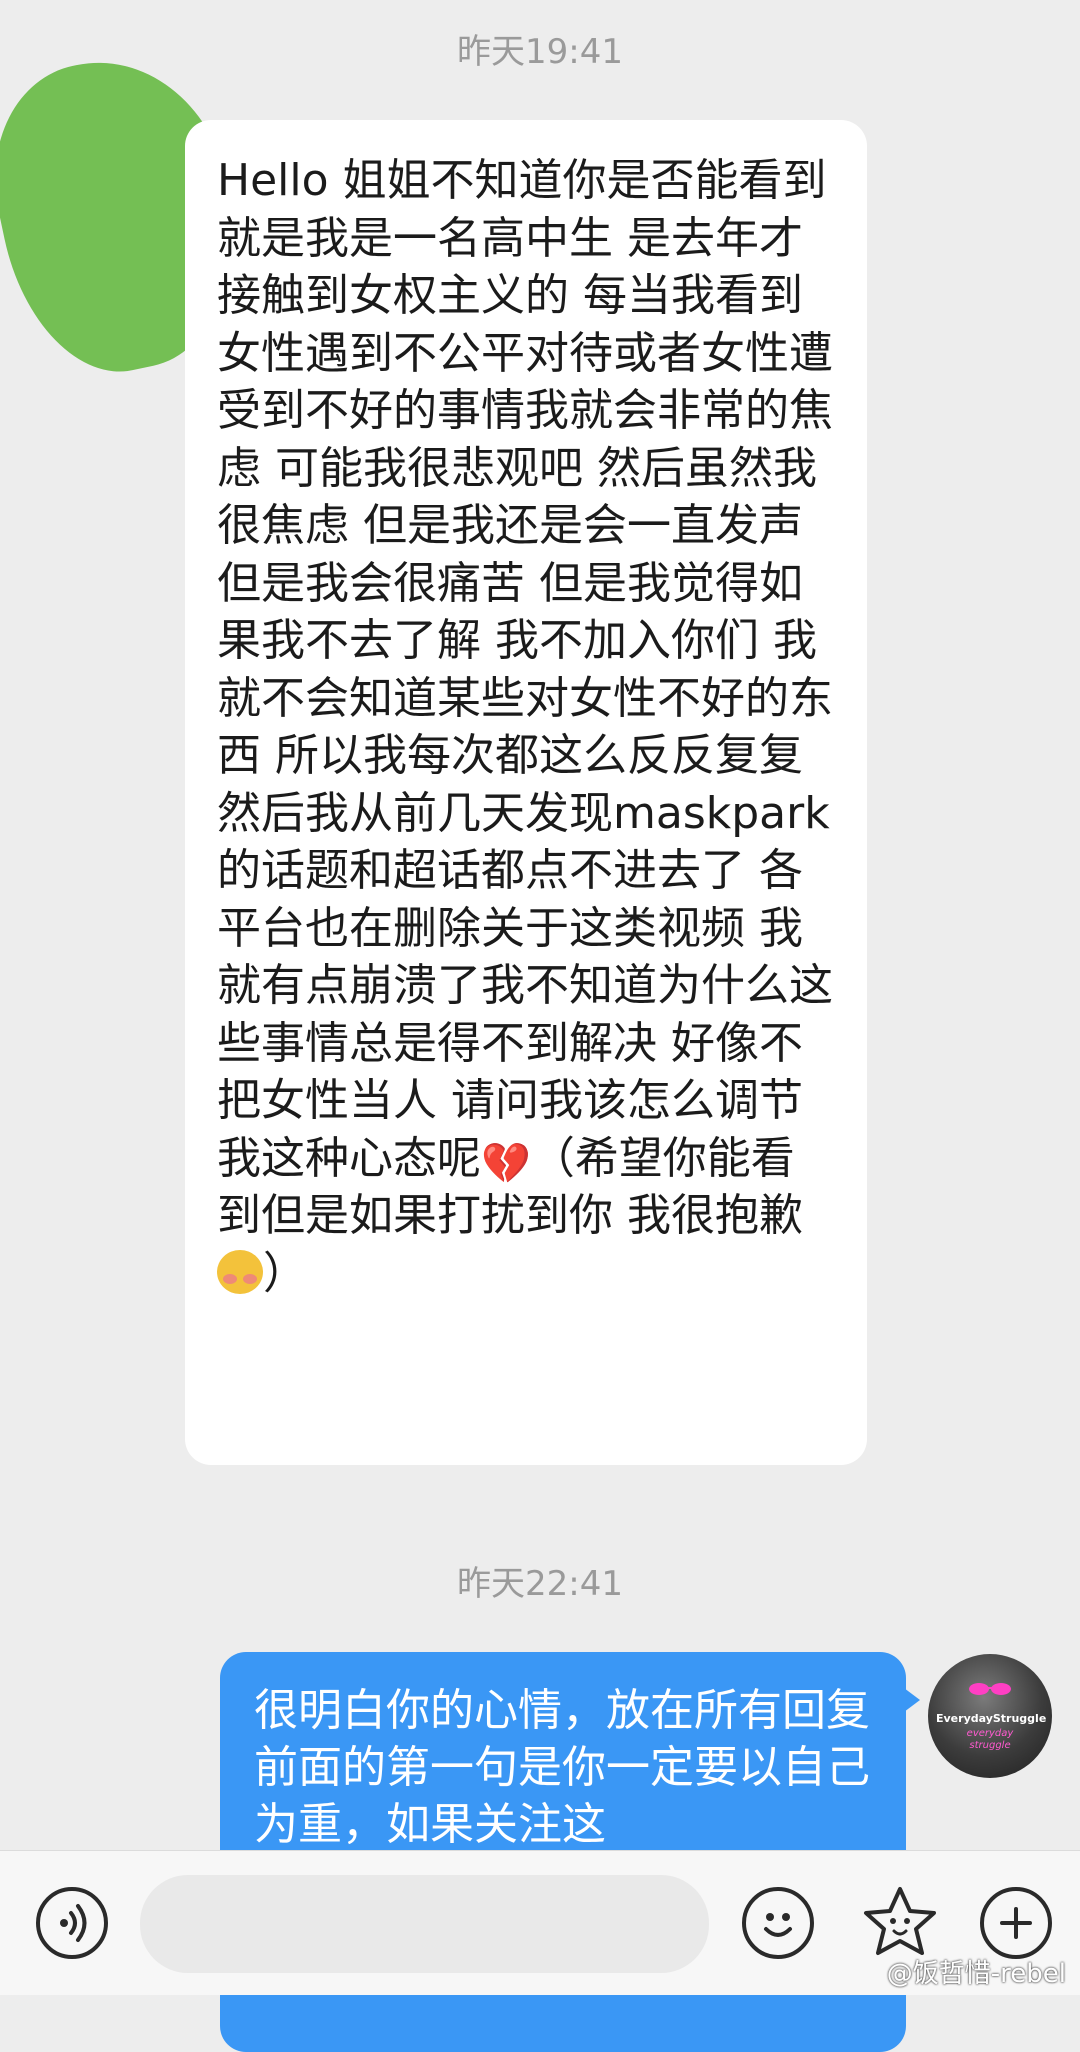 The image size is (1080, 2052). What do you see at coordinates (990, 1739) in the screenshot?
I see `avatar-sublabel: everyday struggle` at bounding box center [990, 1739].